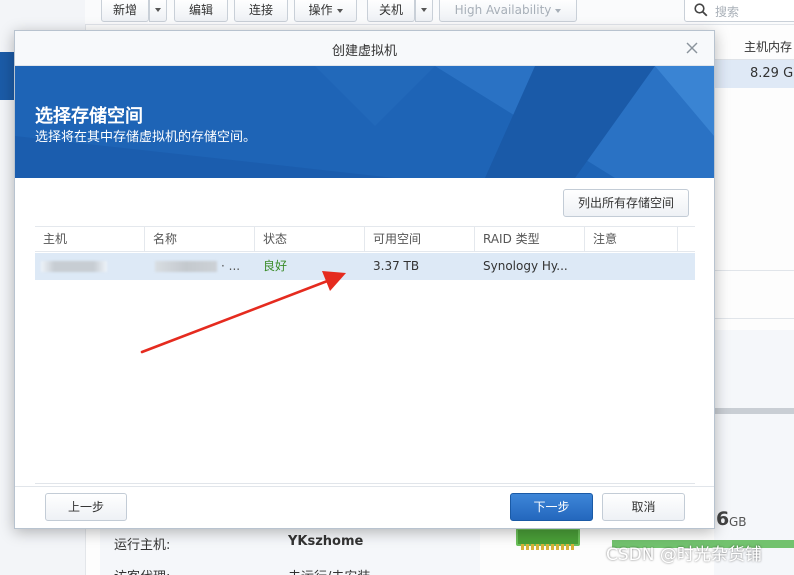 The width and height of the screenshot is (794, 575). I want to click on list-all-storage-button: 列出所有存储空间, so click(626, 203).